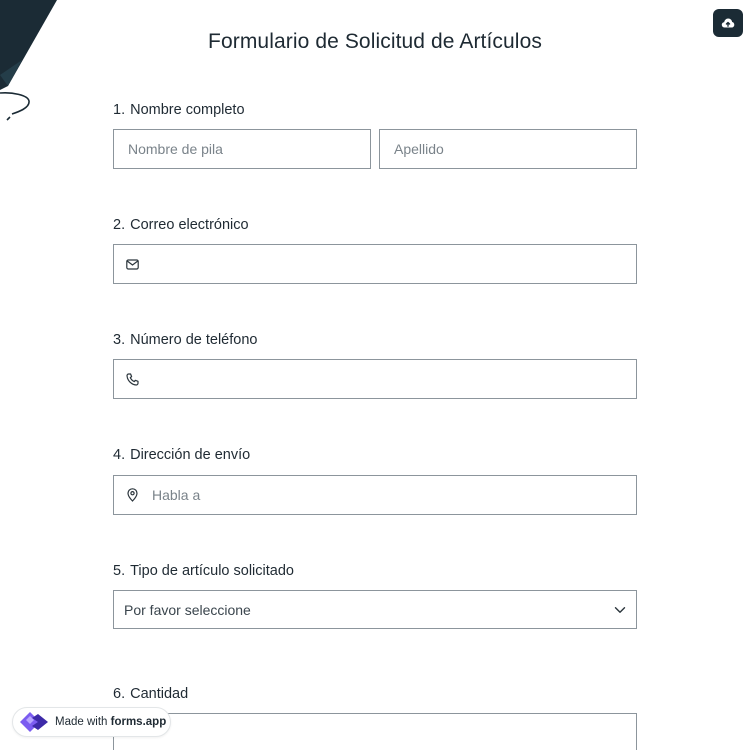  What do you see at coordinates (620, 609) in the screenshot?
I see `chevron-down-icon` at bounding box center [620, 609].